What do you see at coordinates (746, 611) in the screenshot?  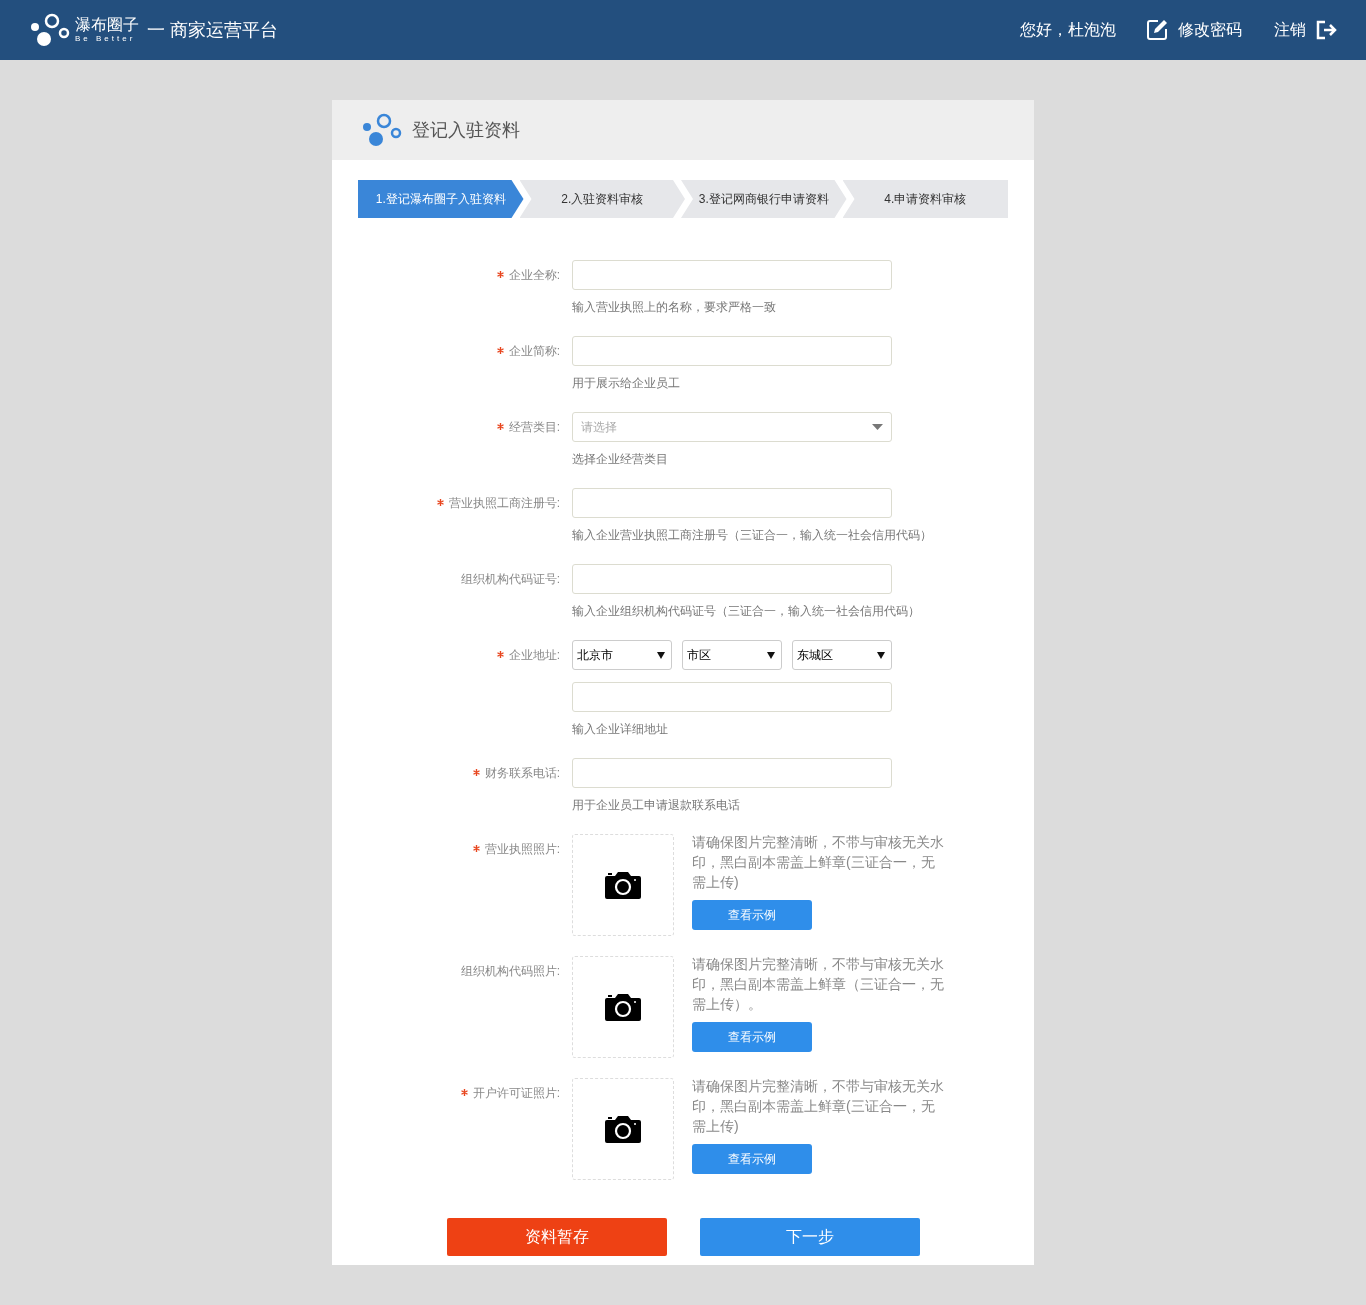 I see `field-hint: 输入企业组织机构代码证号（三证合一，输入统一社会信用代码）` at bounding box center [746, 611].